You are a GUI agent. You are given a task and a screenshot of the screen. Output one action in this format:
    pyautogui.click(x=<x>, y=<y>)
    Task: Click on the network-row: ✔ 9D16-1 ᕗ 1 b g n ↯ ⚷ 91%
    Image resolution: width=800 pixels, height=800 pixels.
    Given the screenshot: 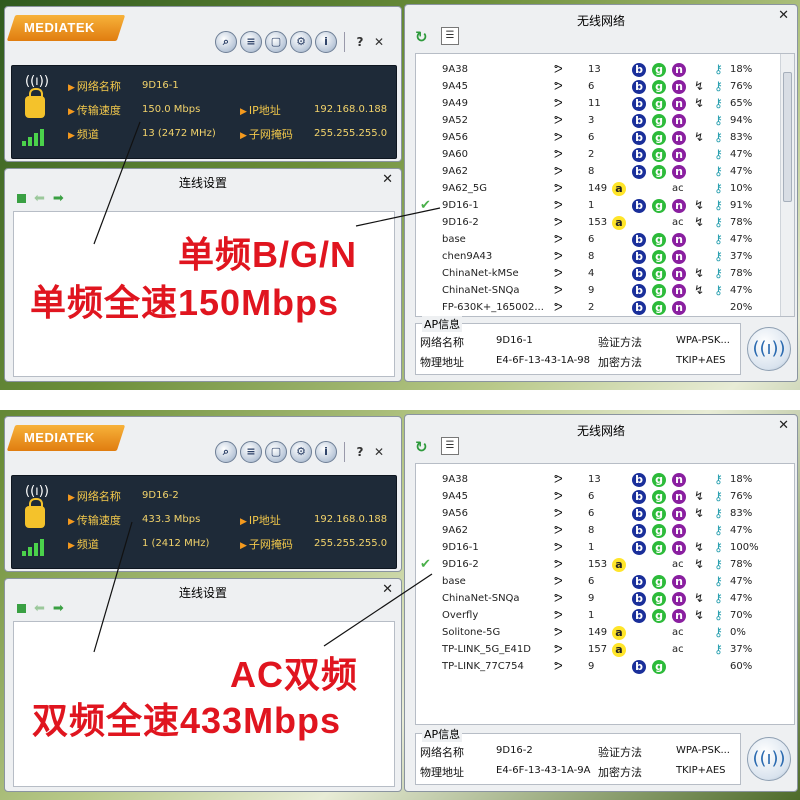 What is the action you would take?
    pyautogui.click(x=605, y=206)
    